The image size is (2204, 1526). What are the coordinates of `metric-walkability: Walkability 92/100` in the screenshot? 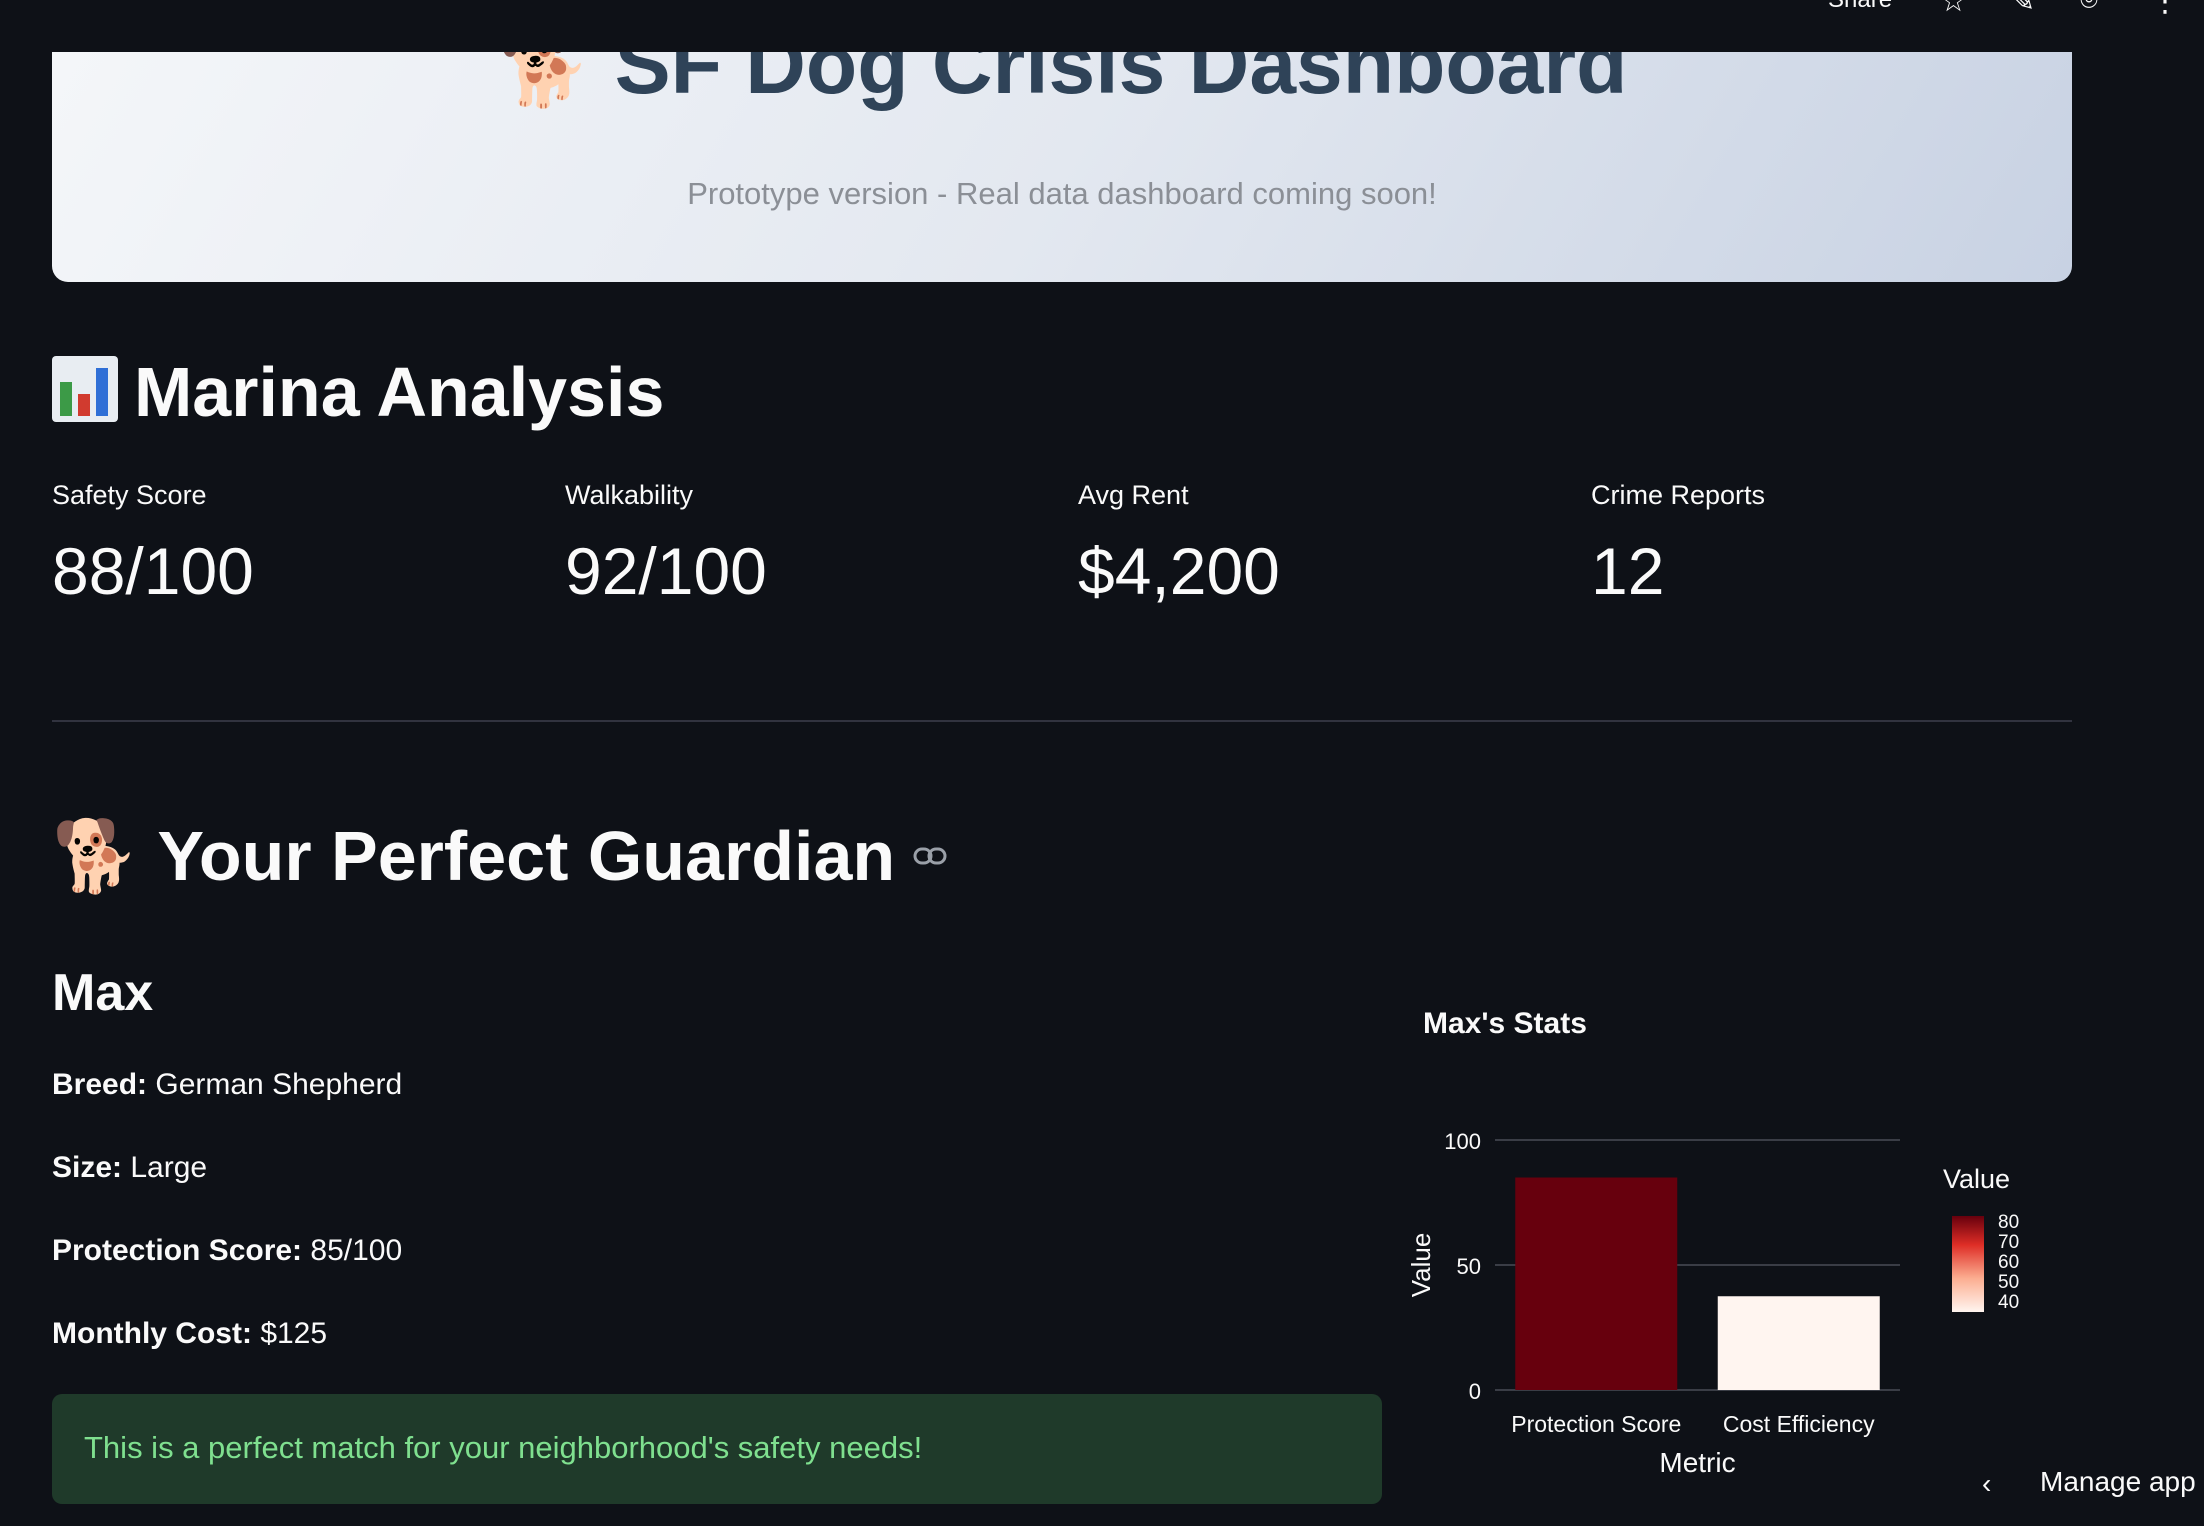 It's located at (666, 544).